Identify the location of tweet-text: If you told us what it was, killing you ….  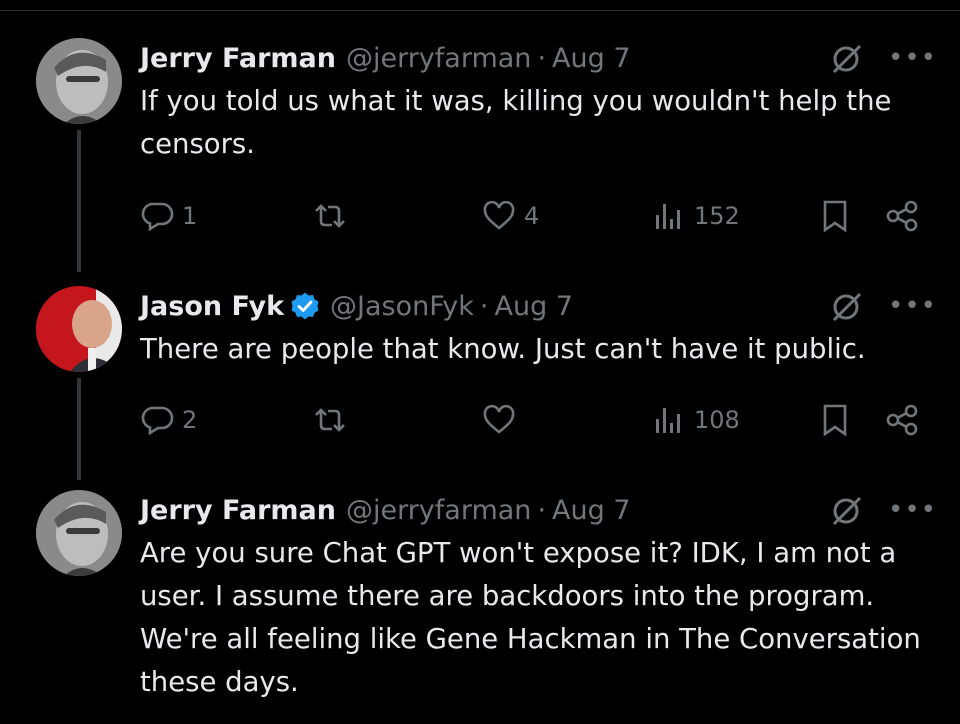
(516, 122).